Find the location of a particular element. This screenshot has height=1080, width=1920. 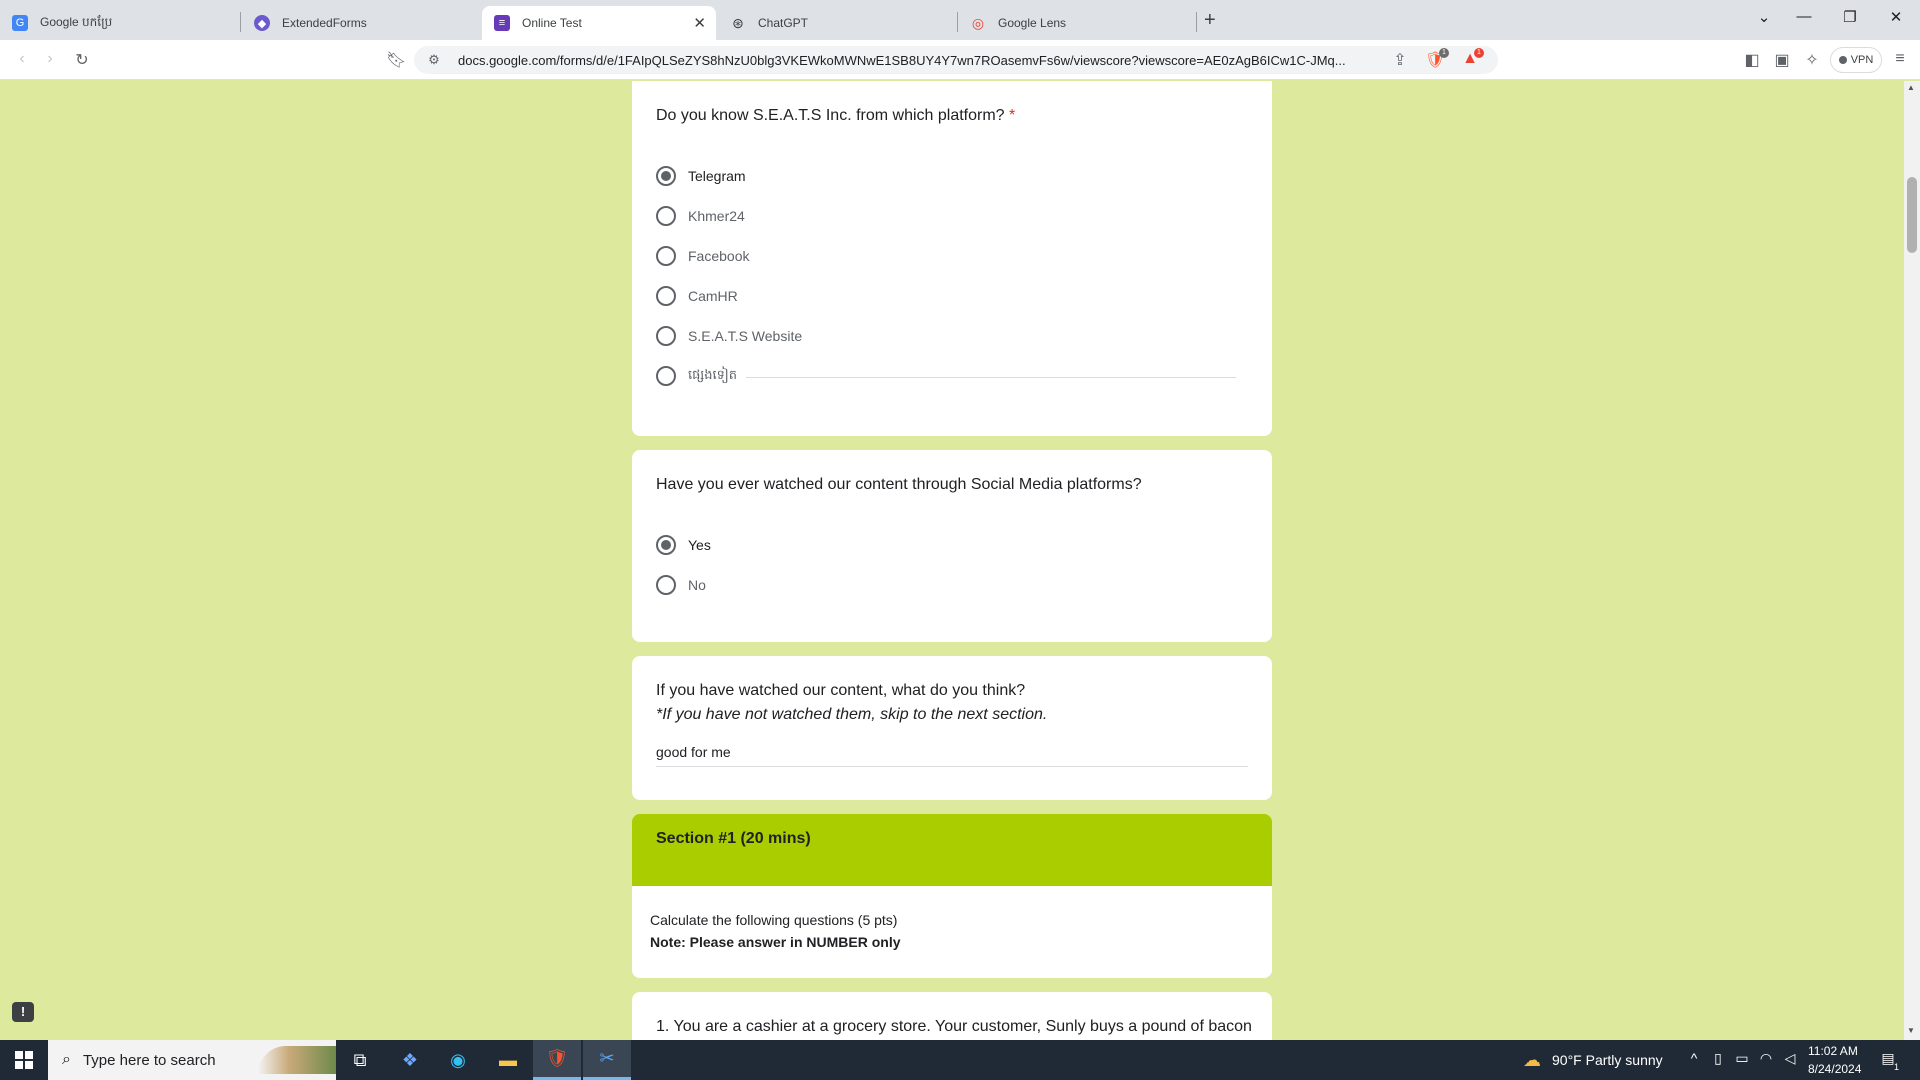

option-facebook: Facebook is located at coordinates (702, 256).